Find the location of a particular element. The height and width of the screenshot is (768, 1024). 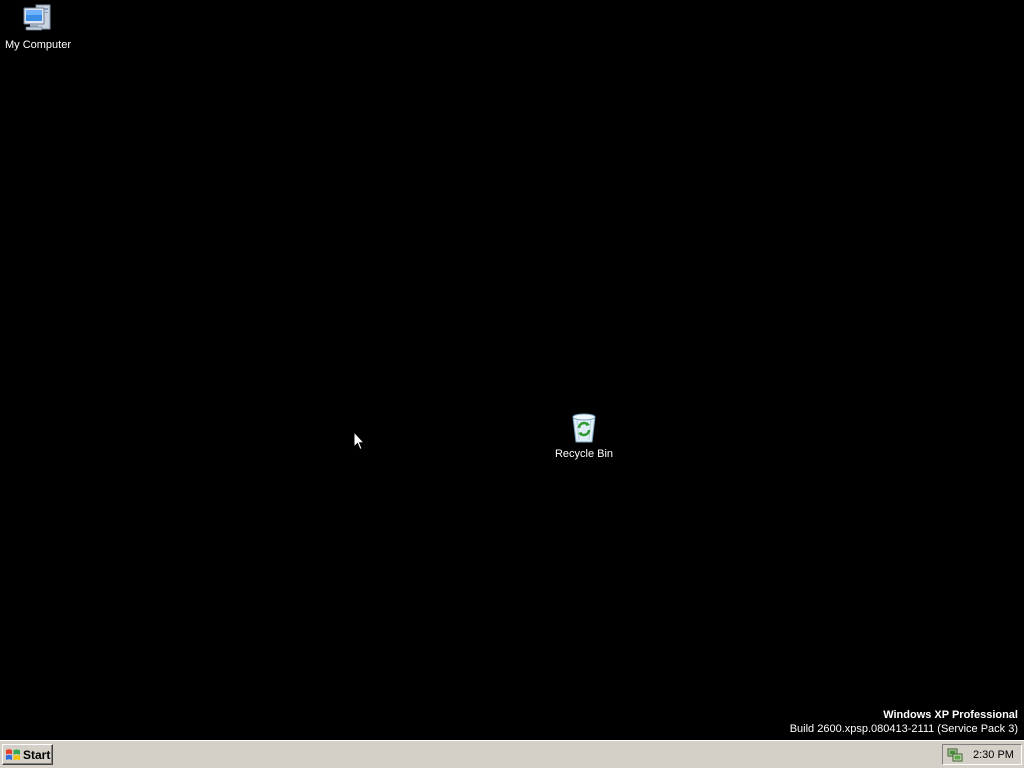

desktop-icon-my-computer: My Computer is located at coordinates (38, 27).